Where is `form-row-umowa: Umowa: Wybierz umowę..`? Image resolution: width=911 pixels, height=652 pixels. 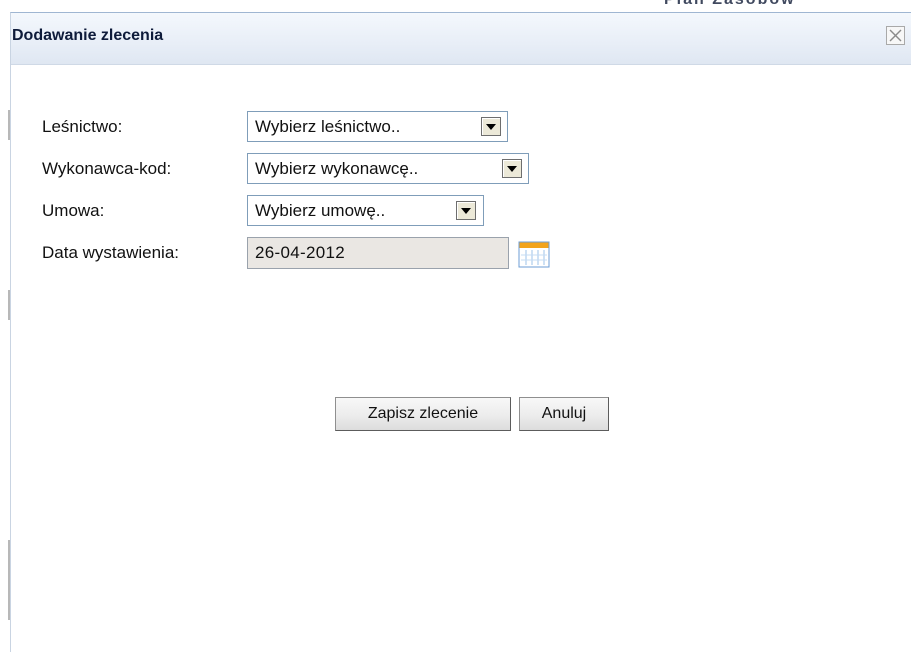
form-row-umowa: Umowa: Wybierz umowę.. is located at coordinates (281, 211).